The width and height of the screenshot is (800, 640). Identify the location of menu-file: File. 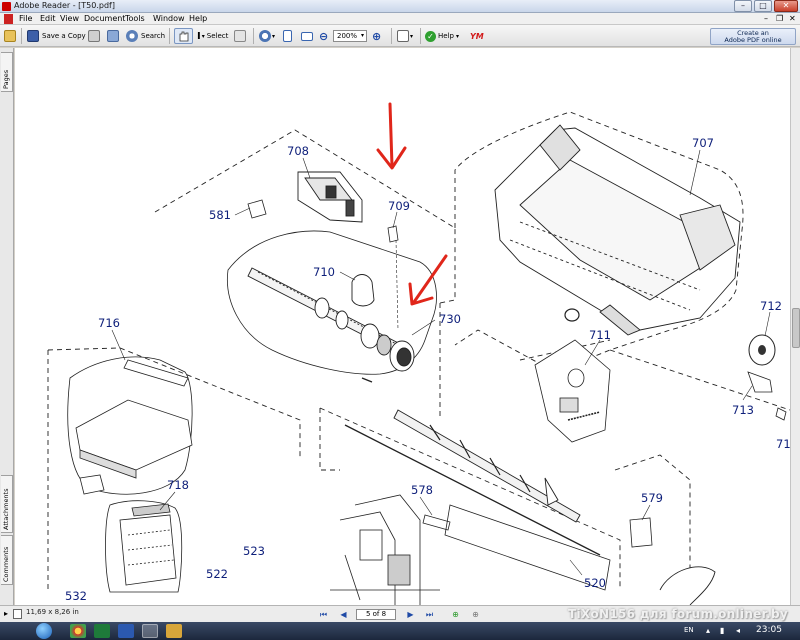
(25, 18).